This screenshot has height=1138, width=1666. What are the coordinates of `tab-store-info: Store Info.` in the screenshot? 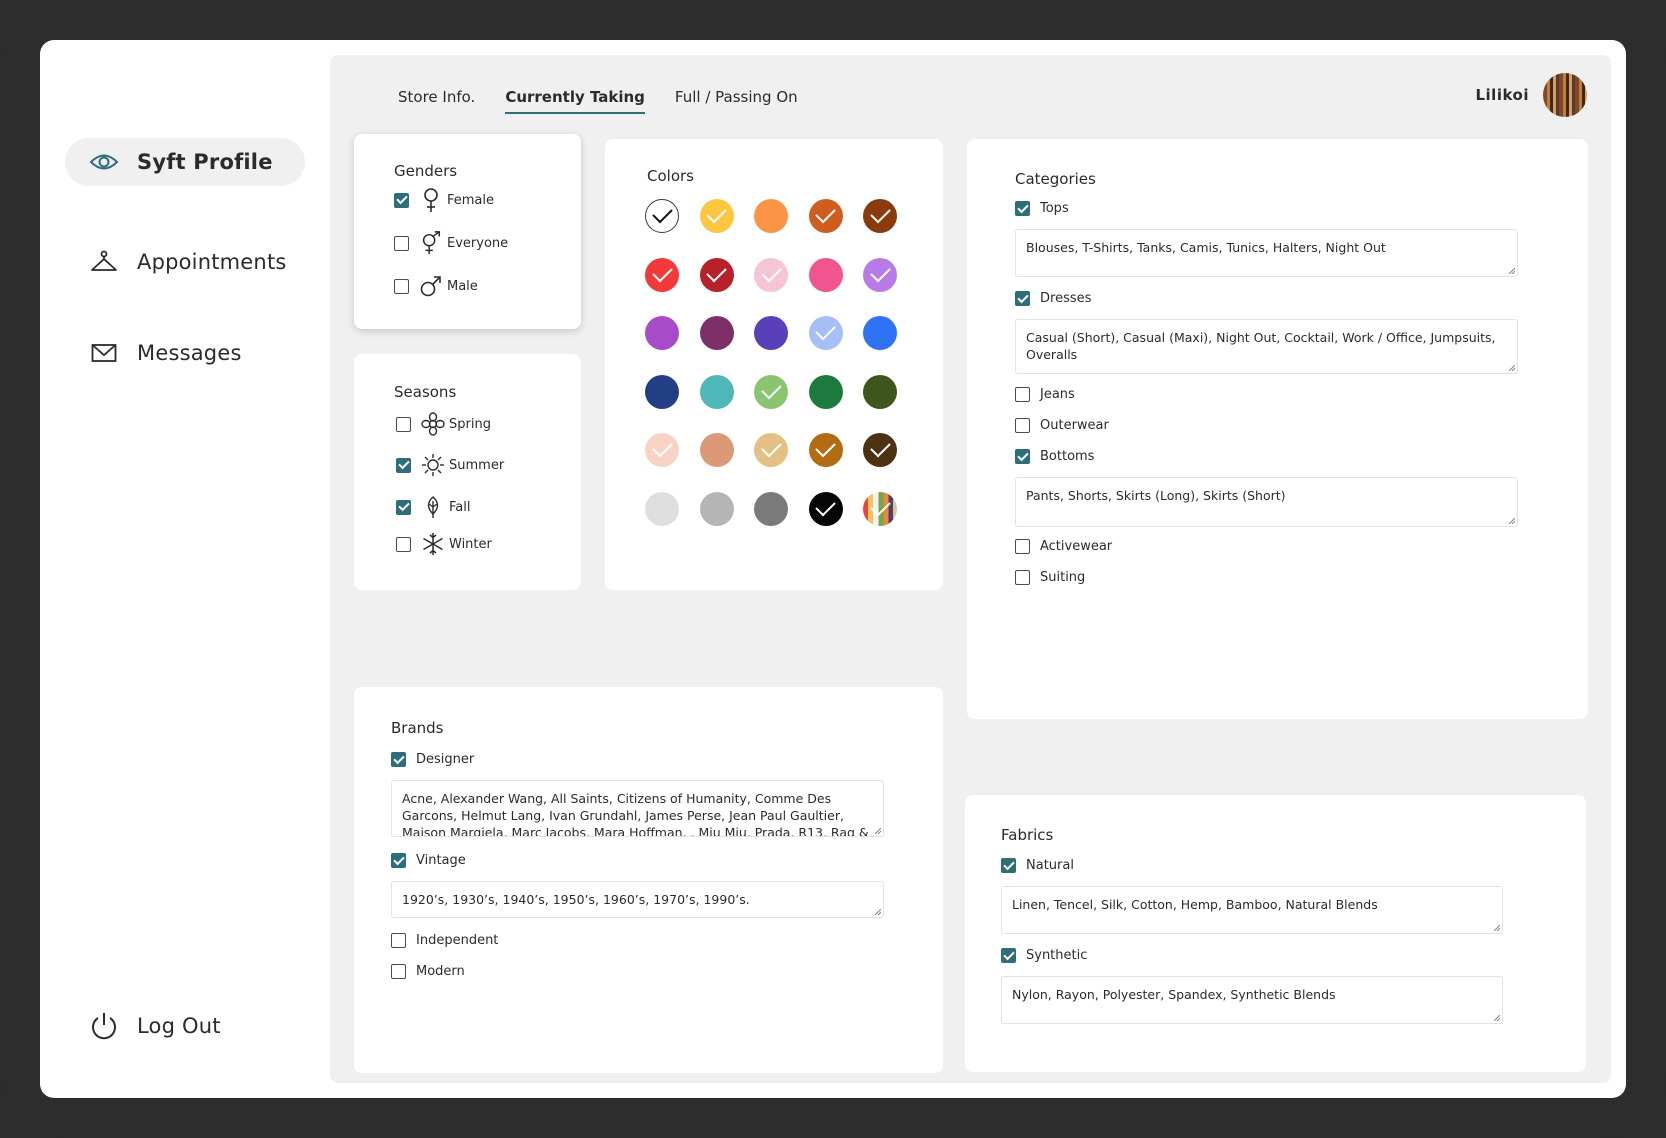 It's located at (436, 101).